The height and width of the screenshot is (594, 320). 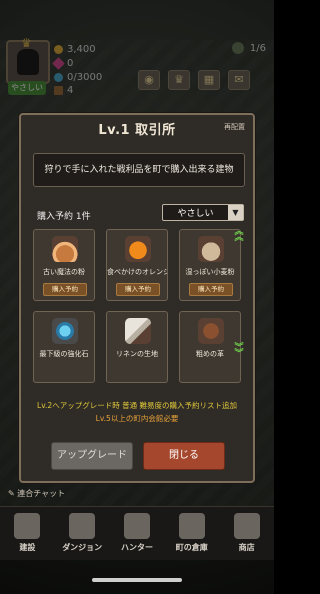 What do you see at coordinates (92, 456) in the screenshot?
I see `upgrade-button: アップグレード` at bounding box center [92, 456].